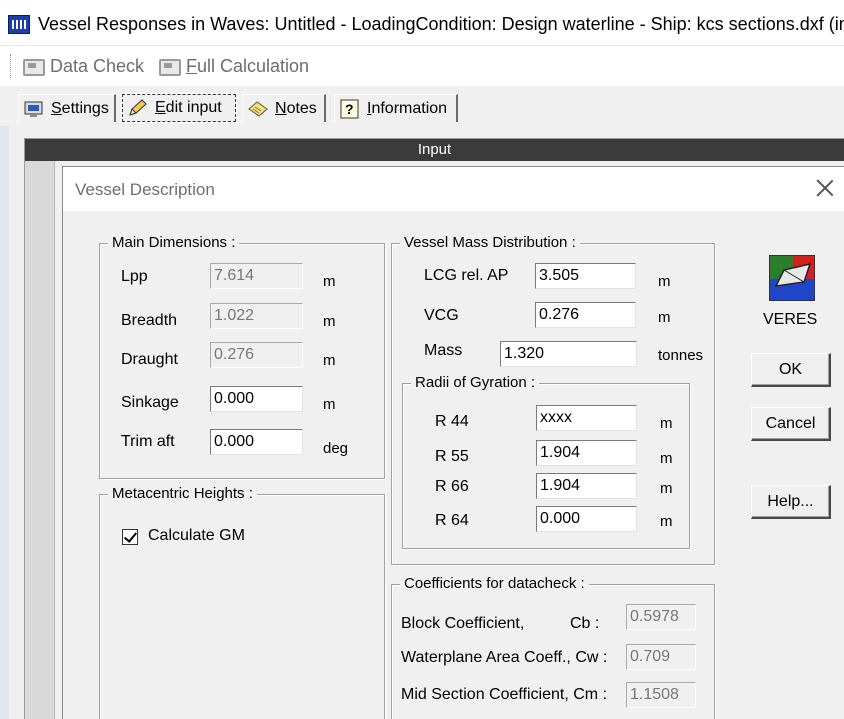  I want to click on dialog-titlebar: Vessel Description, so click(453, 189).